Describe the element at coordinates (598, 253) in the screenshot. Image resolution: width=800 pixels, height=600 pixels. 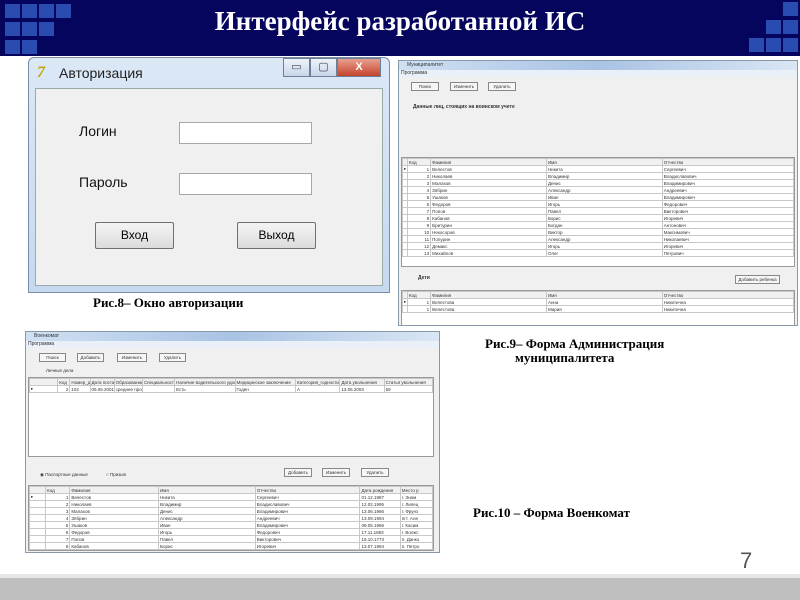
I see `table-row: 13 Михайлов Олег Петрович` at that location.